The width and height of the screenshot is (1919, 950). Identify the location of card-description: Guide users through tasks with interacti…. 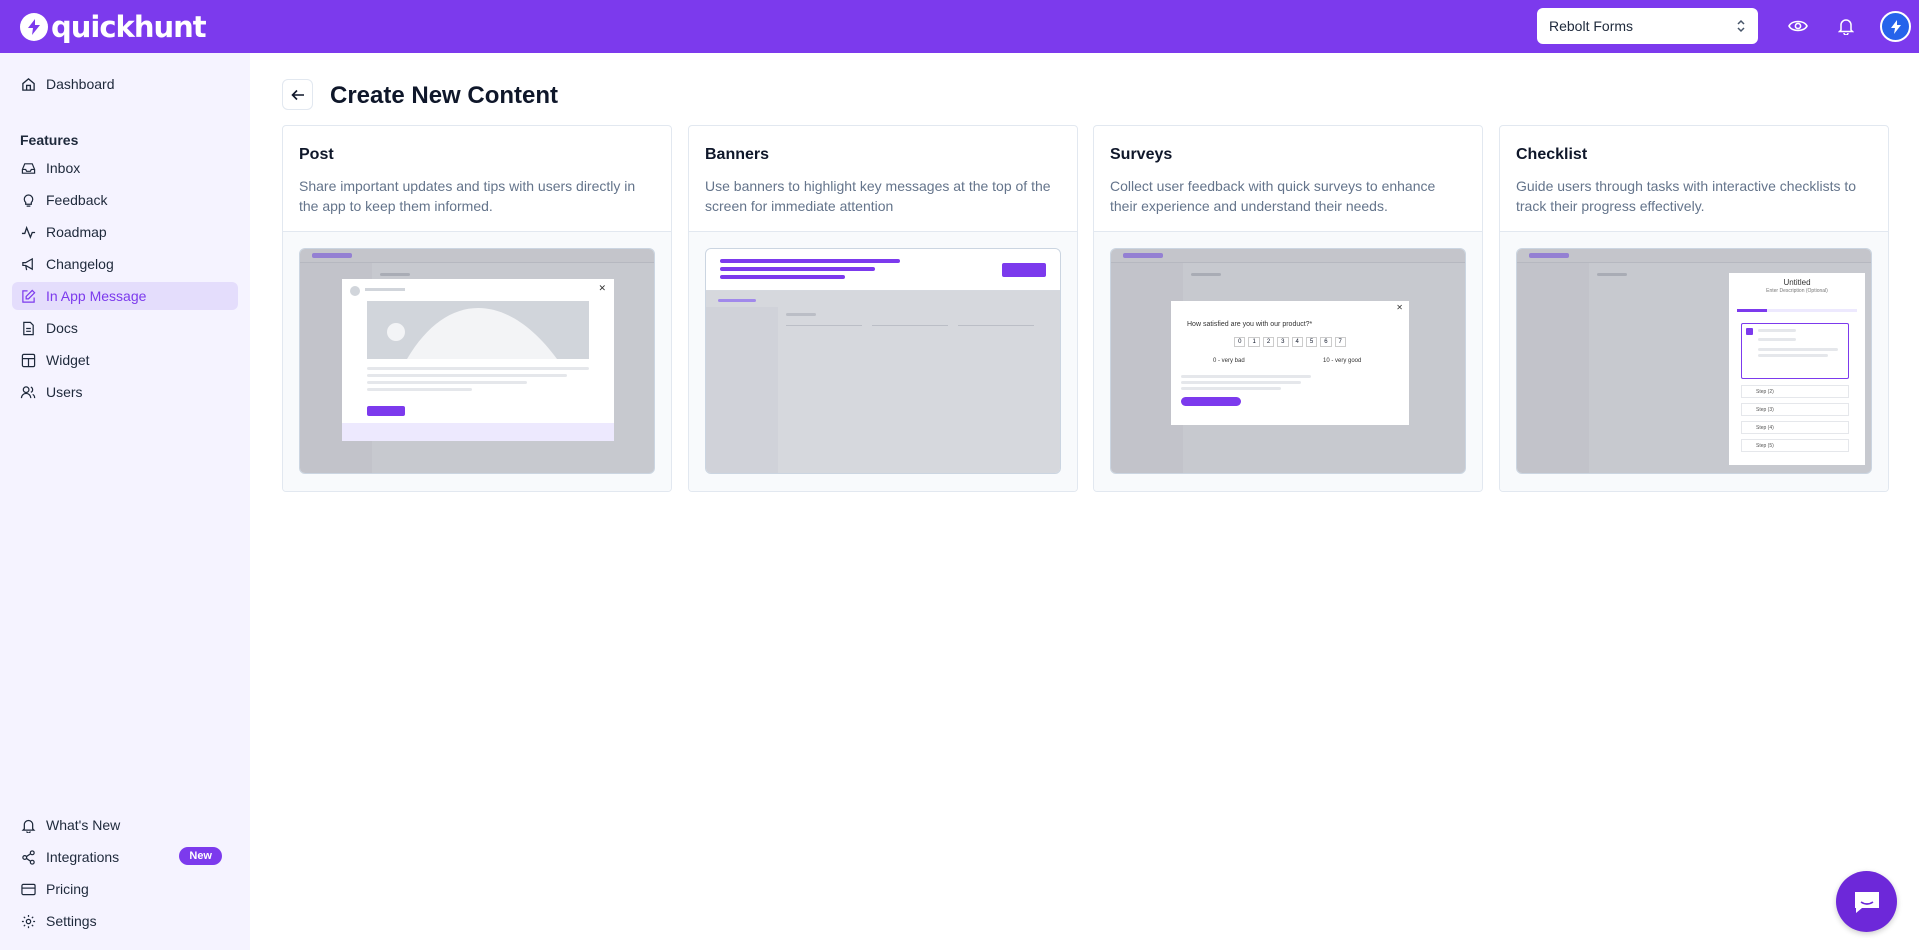
(1686, 196).